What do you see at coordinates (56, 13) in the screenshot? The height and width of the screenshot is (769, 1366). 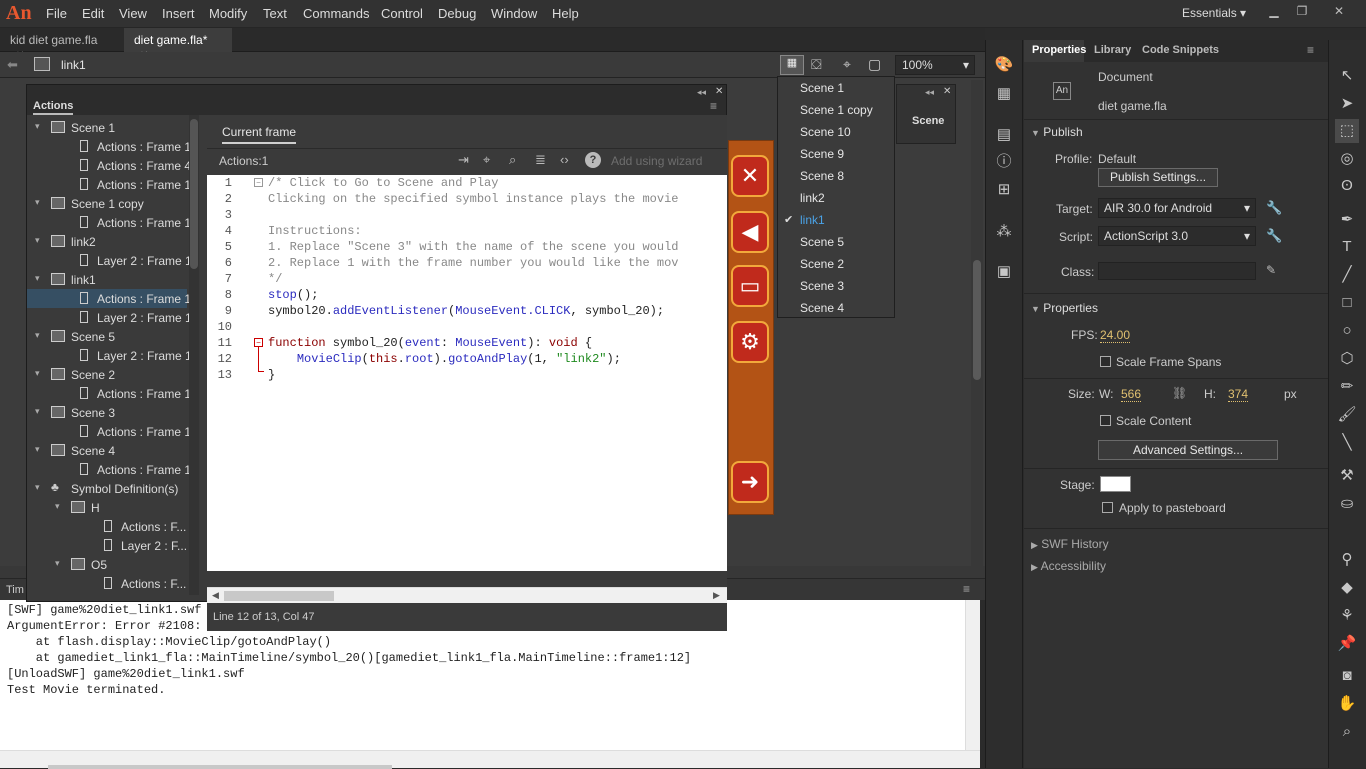 I see `menu-file: File` at bounding box center [56, 13].